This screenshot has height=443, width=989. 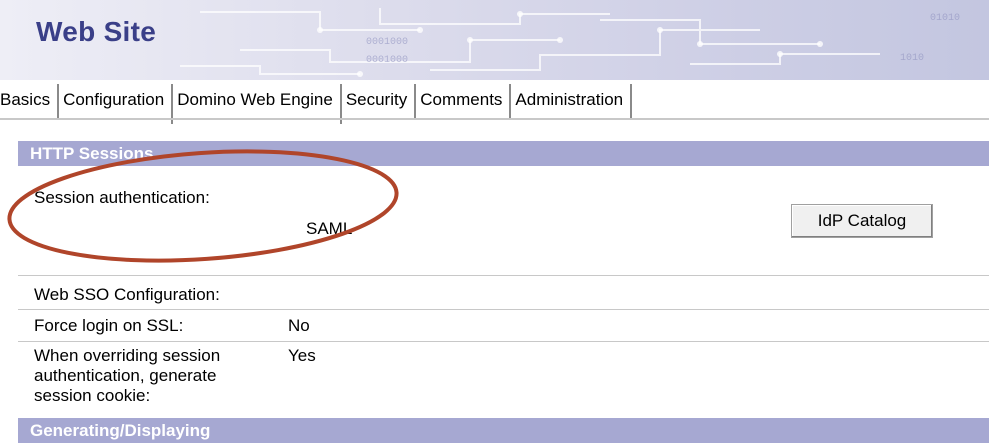 I want to click on session-authentication-value: SAML, so click(x=329, y=228).